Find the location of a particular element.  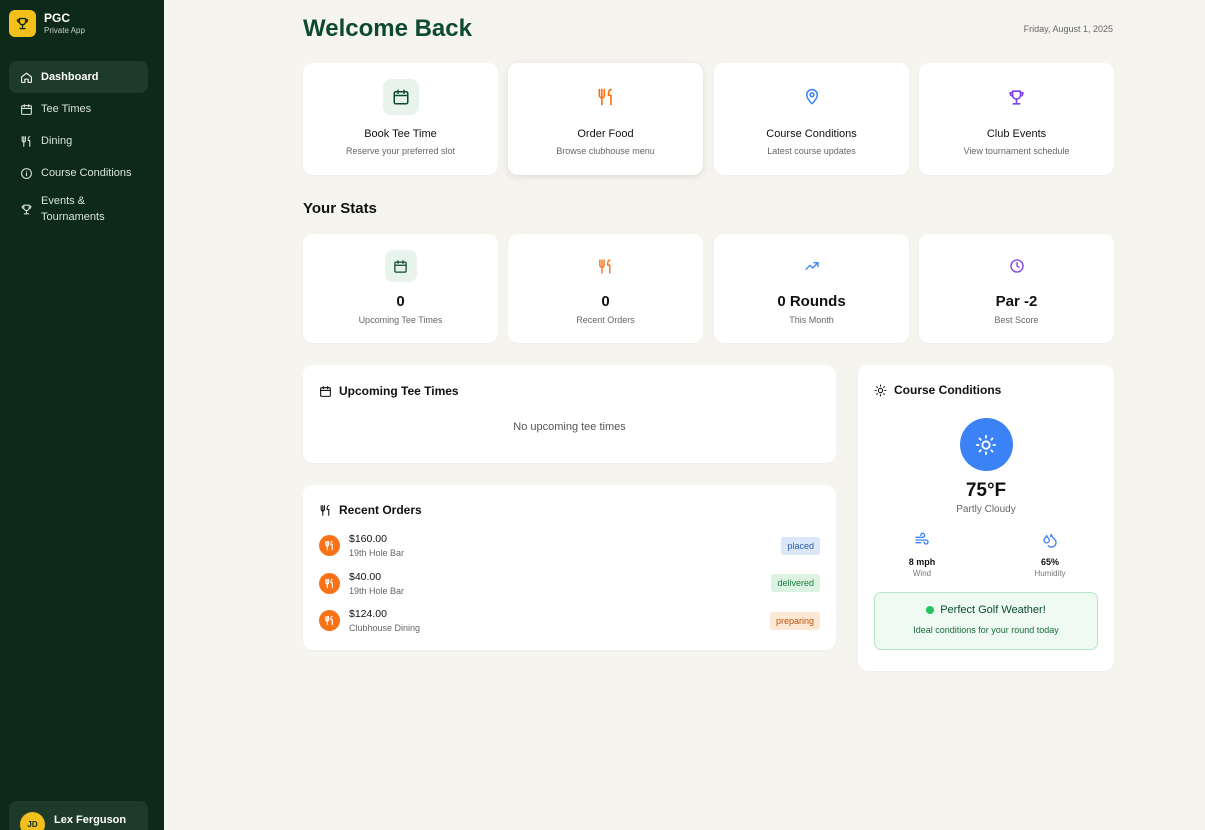

temperature: 75°F is located at coordinates (986, 490).